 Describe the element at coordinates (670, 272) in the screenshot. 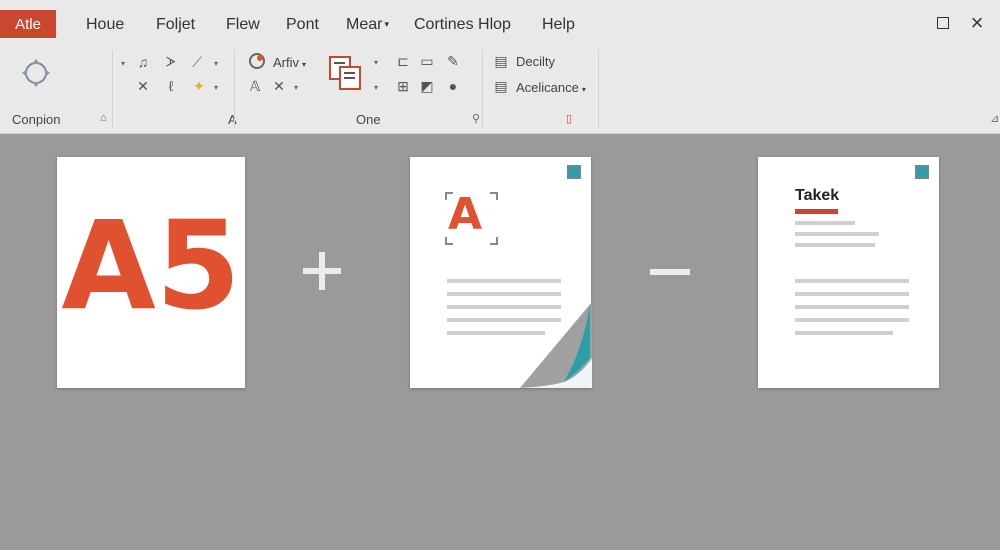

I see `minus-icon` at that location.